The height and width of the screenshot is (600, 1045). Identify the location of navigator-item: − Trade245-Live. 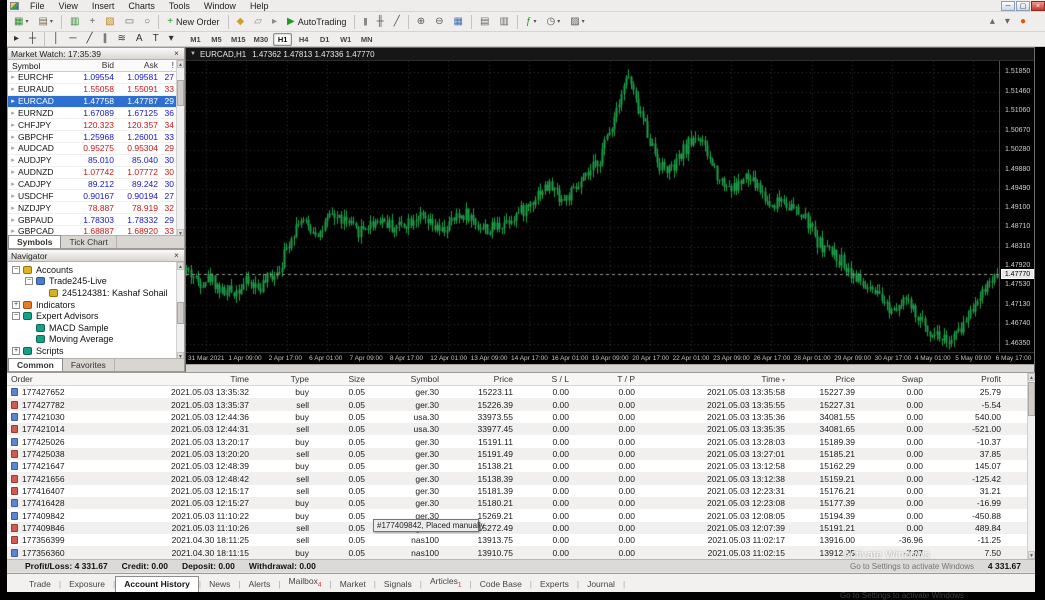
(97, 282).